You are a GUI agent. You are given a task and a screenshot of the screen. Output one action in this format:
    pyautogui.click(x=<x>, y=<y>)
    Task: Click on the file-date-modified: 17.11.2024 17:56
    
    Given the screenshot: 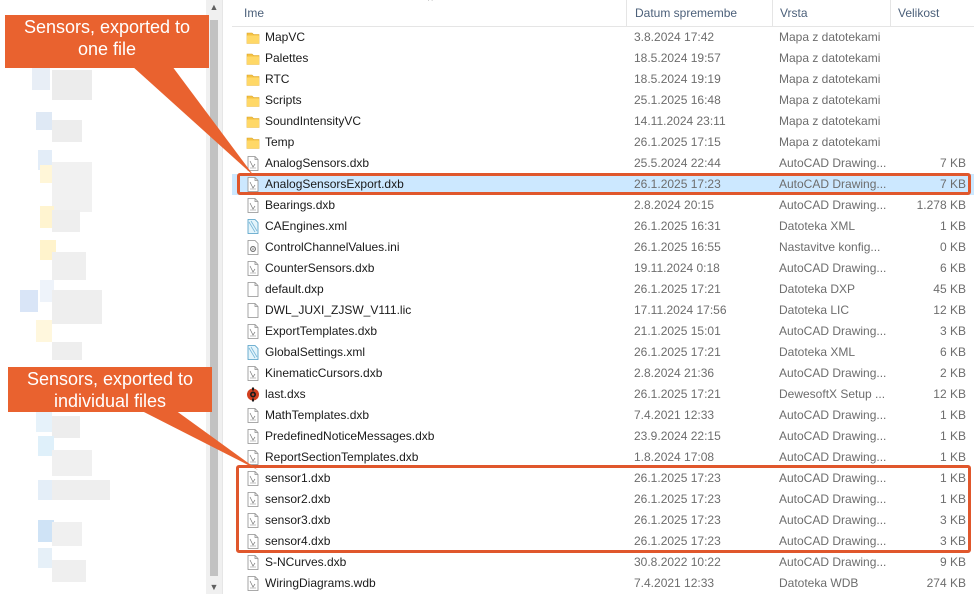 What is the action you would take?
    pyautogui.click(x=680, y=310)
    